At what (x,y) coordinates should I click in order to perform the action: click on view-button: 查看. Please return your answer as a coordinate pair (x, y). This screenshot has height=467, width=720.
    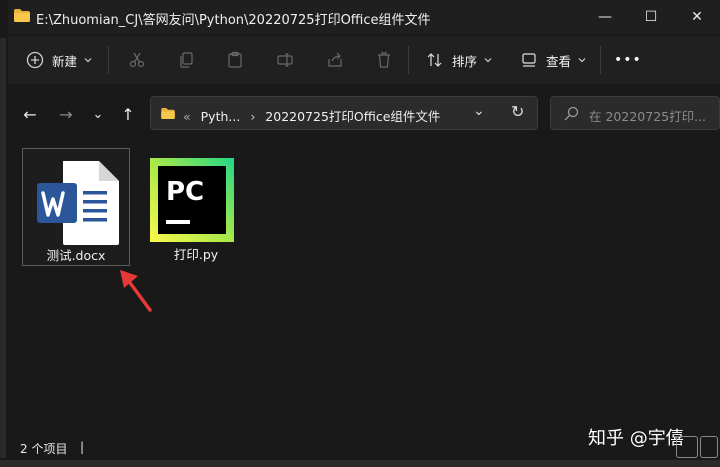
    Looking at the image, I should click on (553, 60).